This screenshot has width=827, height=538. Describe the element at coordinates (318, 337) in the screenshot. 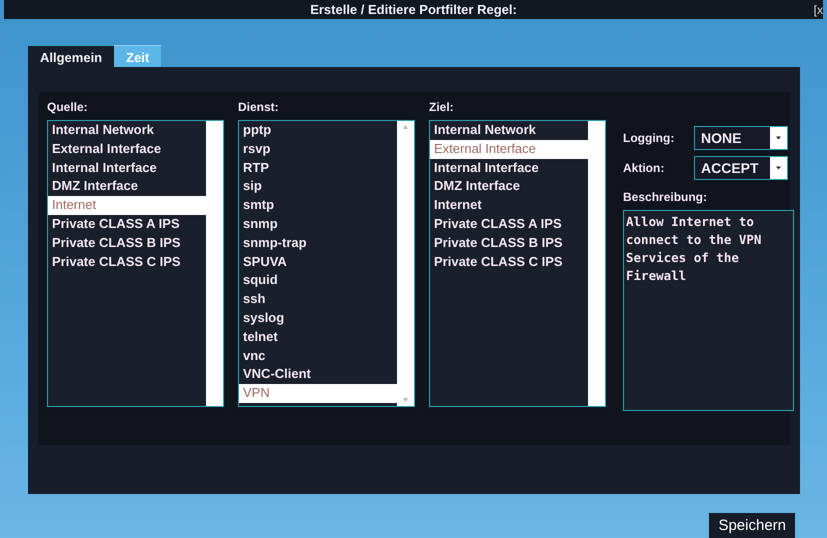

I see `list-item: telnet` at that location.